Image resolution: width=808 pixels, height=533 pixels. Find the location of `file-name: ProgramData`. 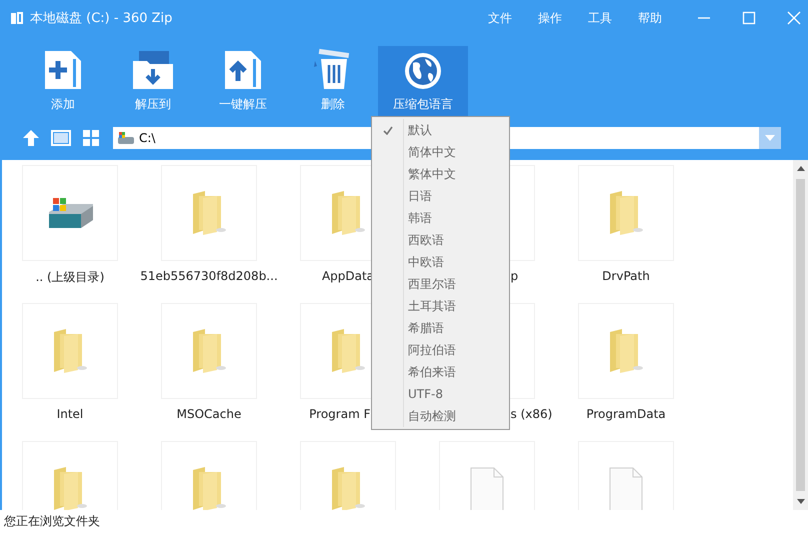

file-name: ProgramData is located at coordinates (626, 414).